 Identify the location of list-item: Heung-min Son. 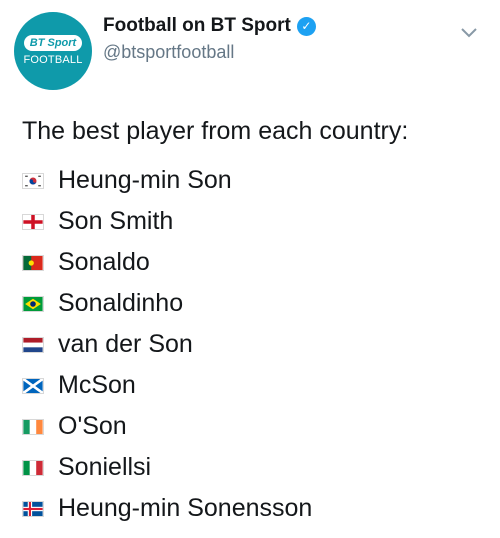
(167, 180).